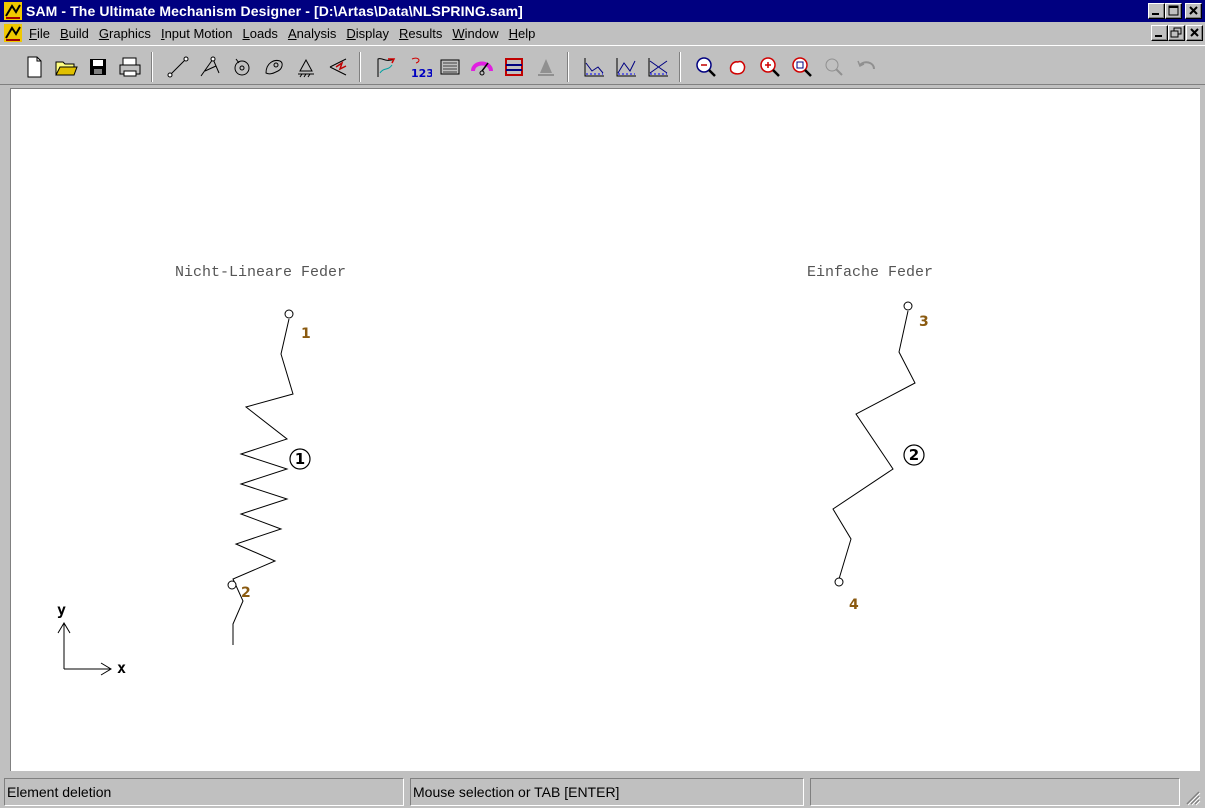 The width and height of the screenshot is (1205, 808). What do you see at coordinates (1173, 11) in the screenshot?
I see `maximize-button` at bounding box center [1173, 11].